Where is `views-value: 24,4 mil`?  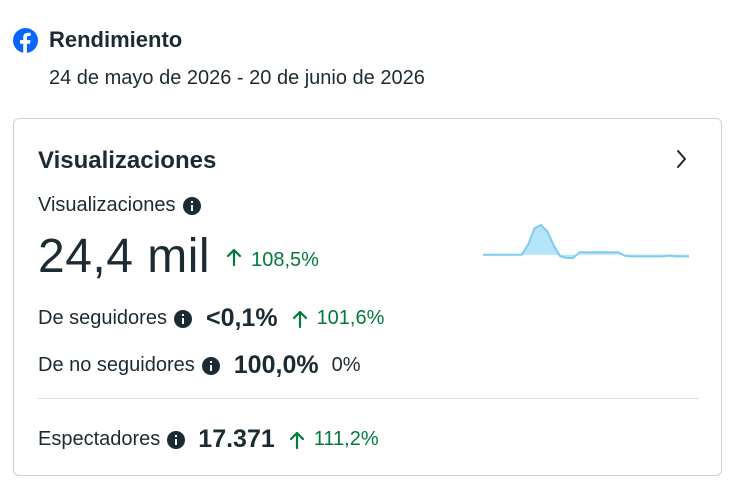
views-value: 24,4 mil is located at coordinates (124, 256).